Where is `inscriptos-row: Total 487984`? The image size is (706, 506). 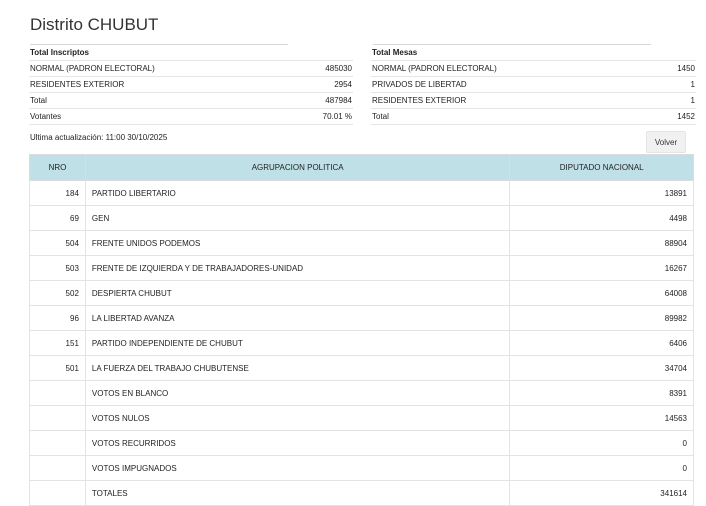 inscriptos-row: Total 487984 is located at coordinates (191, 100).